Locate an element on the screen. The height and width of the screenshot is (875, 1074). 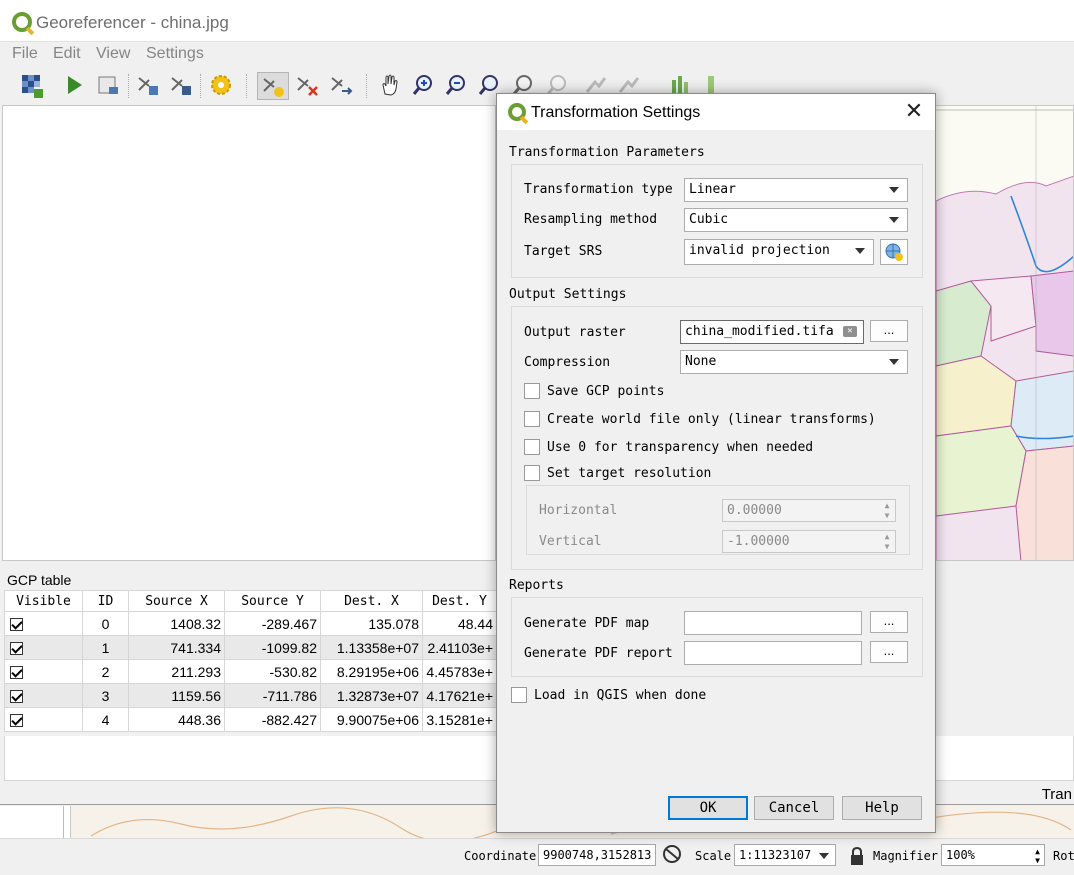
set-target-resolution-checkbox: Set target resolution is located at coordinates (714, 474).